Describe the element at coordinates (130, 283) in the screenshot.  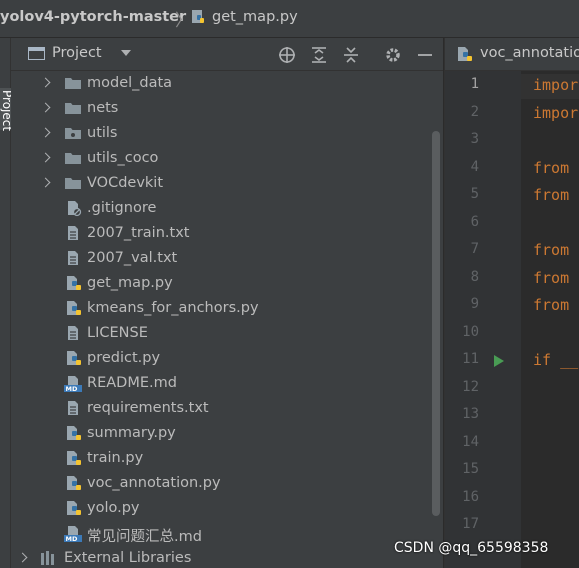
I see `tree-item-label: get_map.py` at that location.